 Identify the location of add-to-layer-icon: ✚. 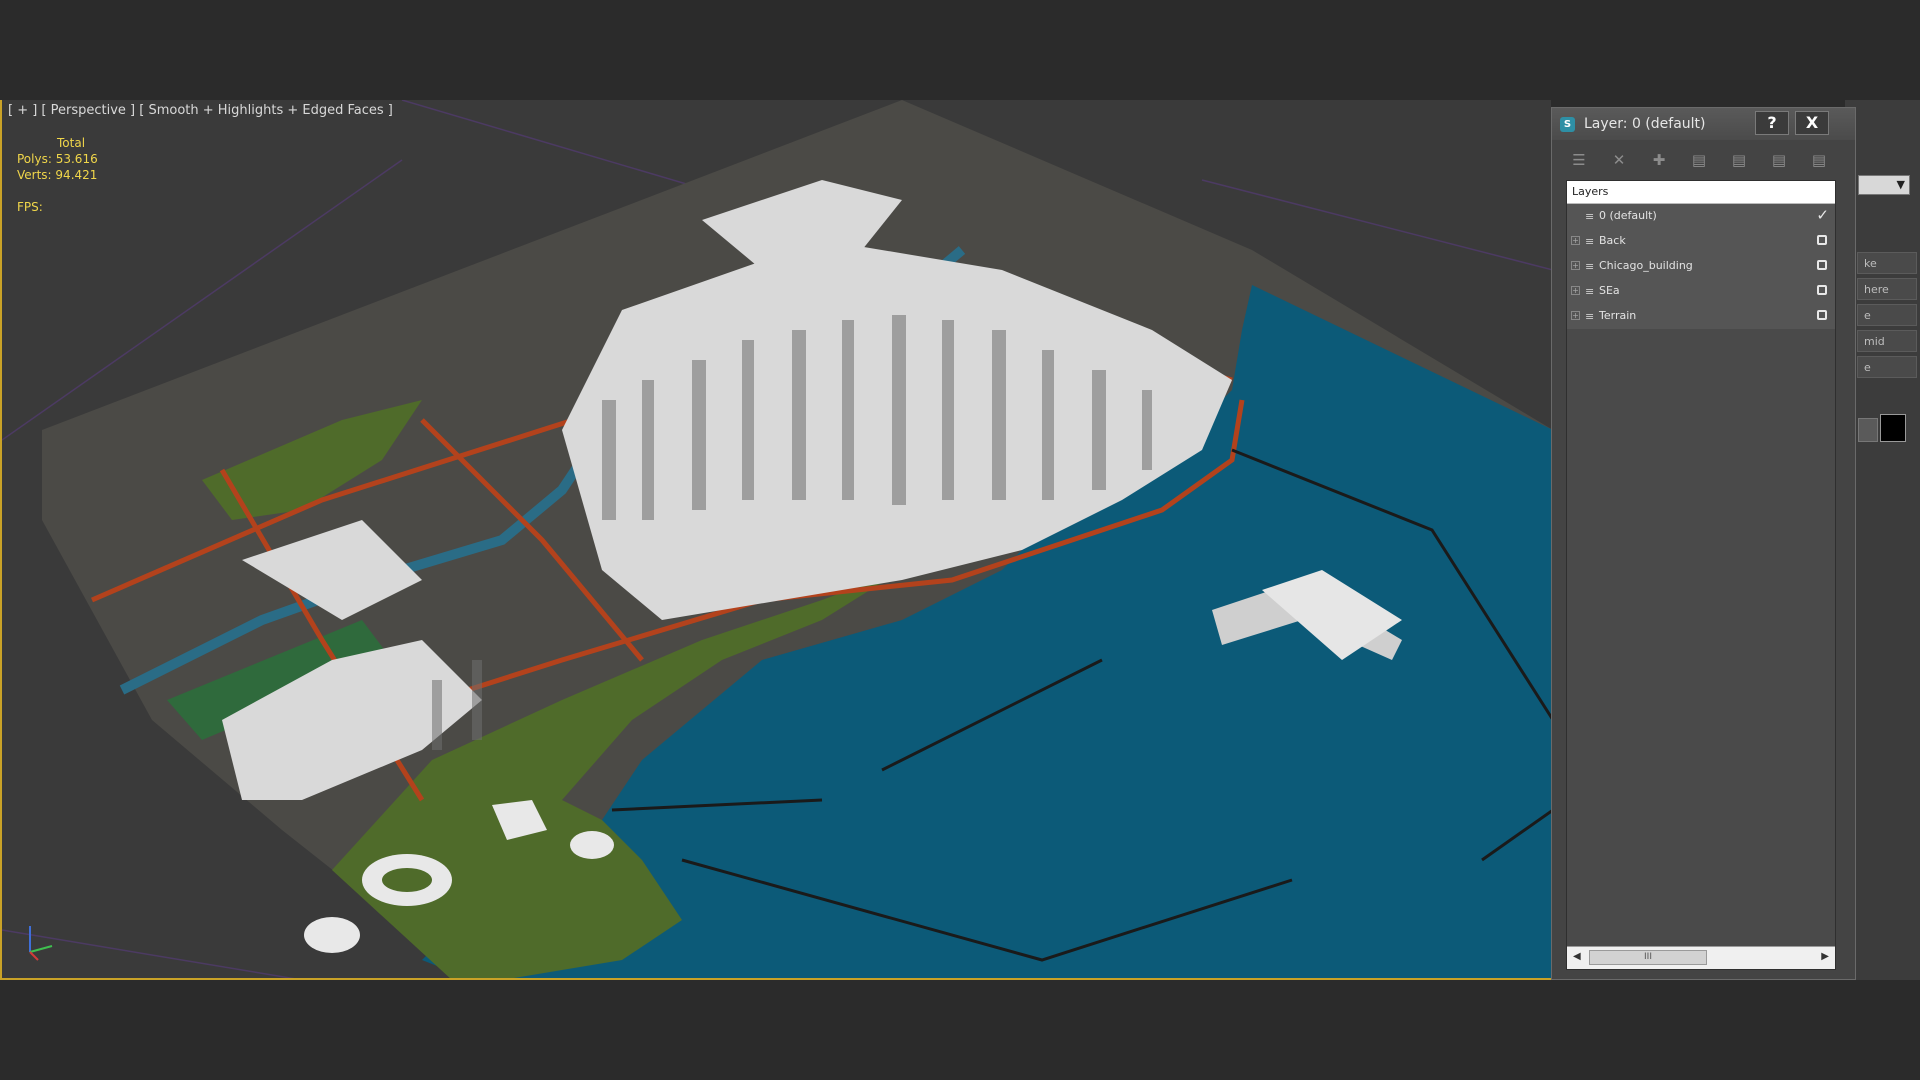
(1659, 160).